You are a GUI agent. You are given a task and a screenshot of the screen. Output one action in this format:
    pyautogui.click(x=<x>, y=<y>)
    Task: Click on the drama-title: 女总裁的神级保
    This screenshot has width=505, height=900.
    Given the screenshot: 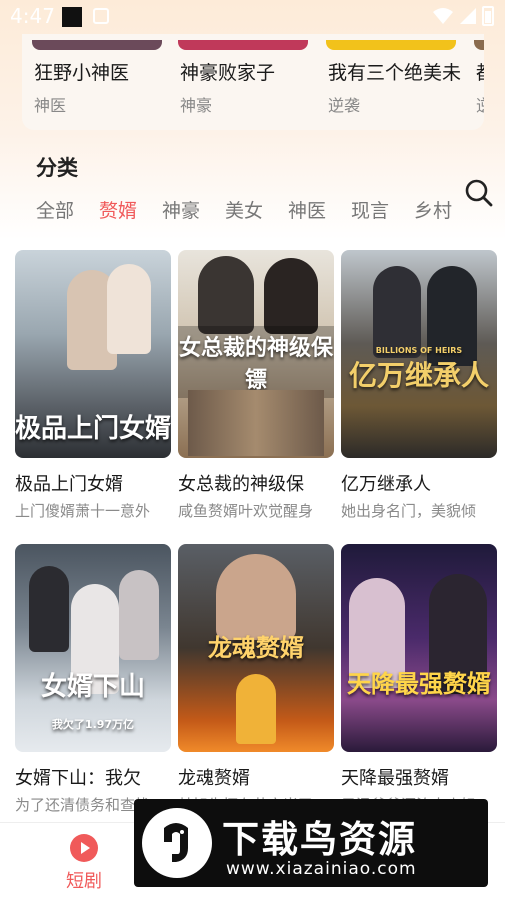 What is the action you would take?
    pyautogui.click(x=241, y=484)
    